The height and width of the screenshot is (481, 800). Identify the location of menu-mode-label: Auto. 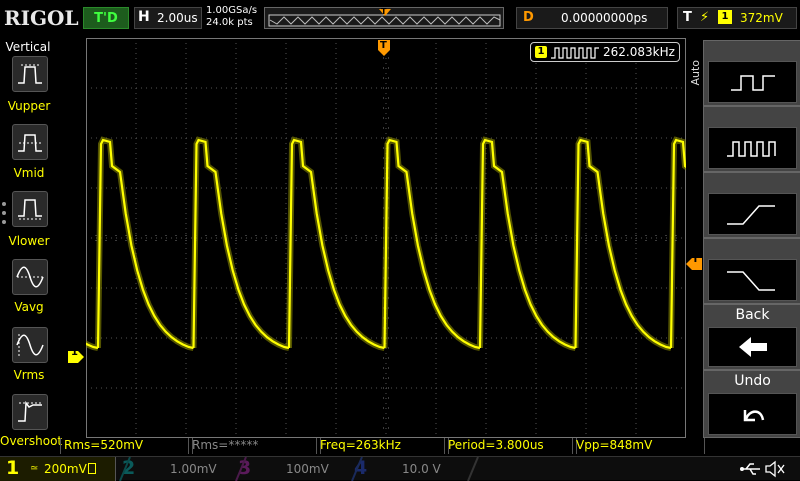
(695, 73).